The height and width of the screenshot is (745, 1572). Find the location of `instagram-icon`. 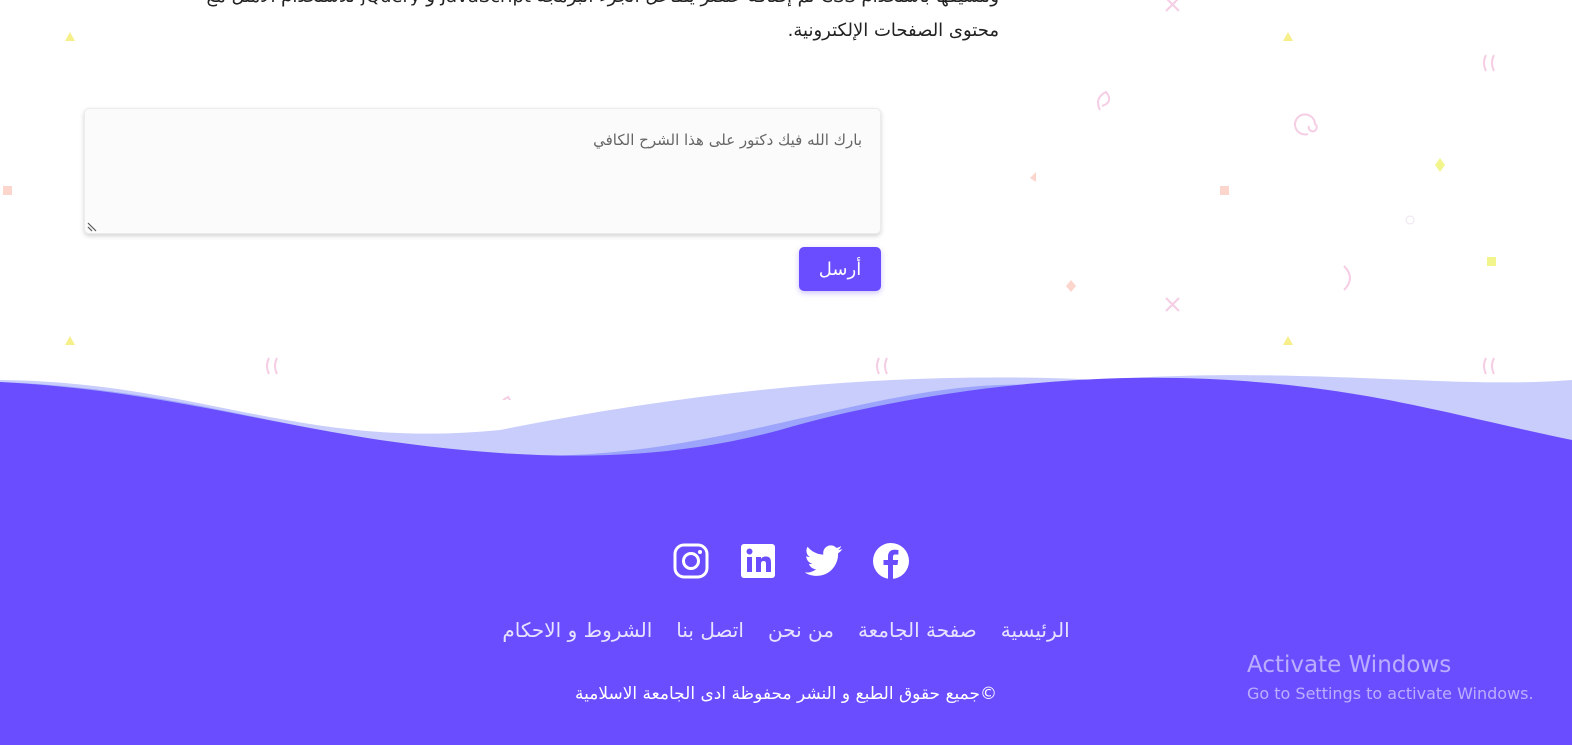

instagram-icon is located at coordinates (691, 561).